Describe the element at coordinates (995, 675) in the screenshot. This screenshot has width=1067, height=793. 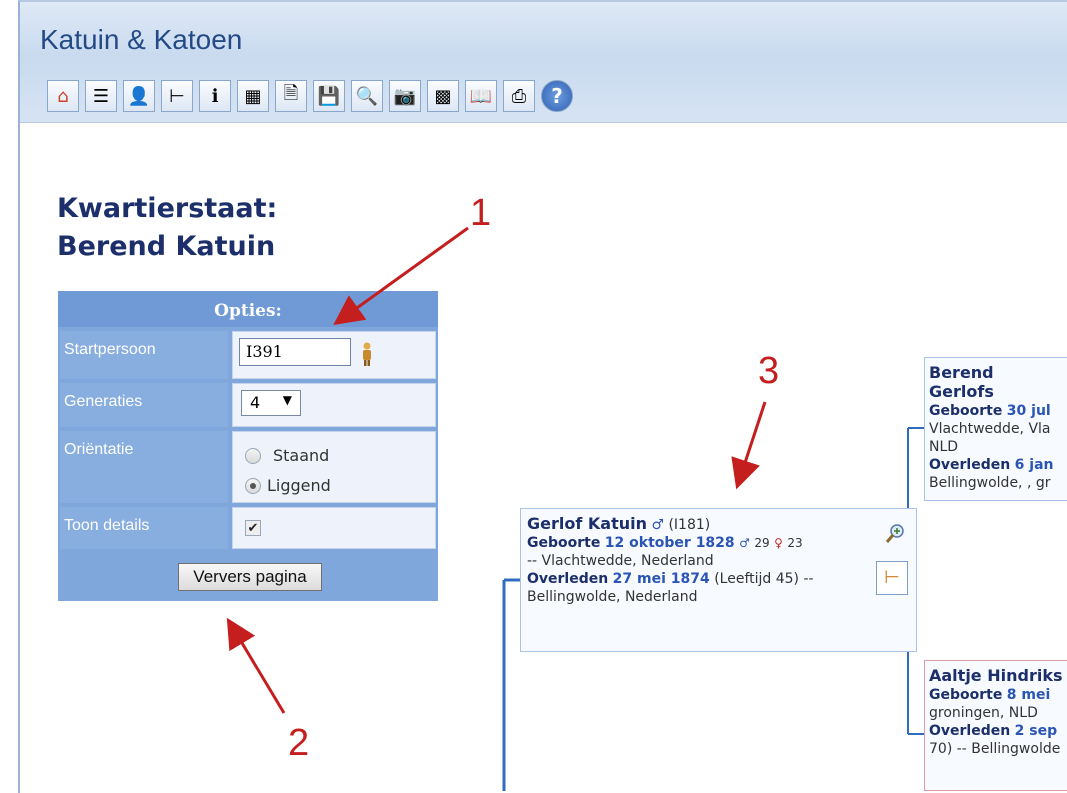
I see `mother-name: Aaltje Hindriks` at that location.